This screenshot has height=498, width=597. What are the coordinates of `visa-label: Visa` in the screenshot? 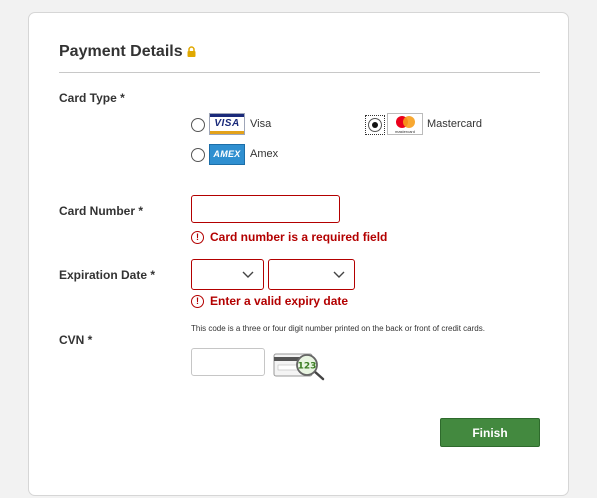 It's located at (261, 124).